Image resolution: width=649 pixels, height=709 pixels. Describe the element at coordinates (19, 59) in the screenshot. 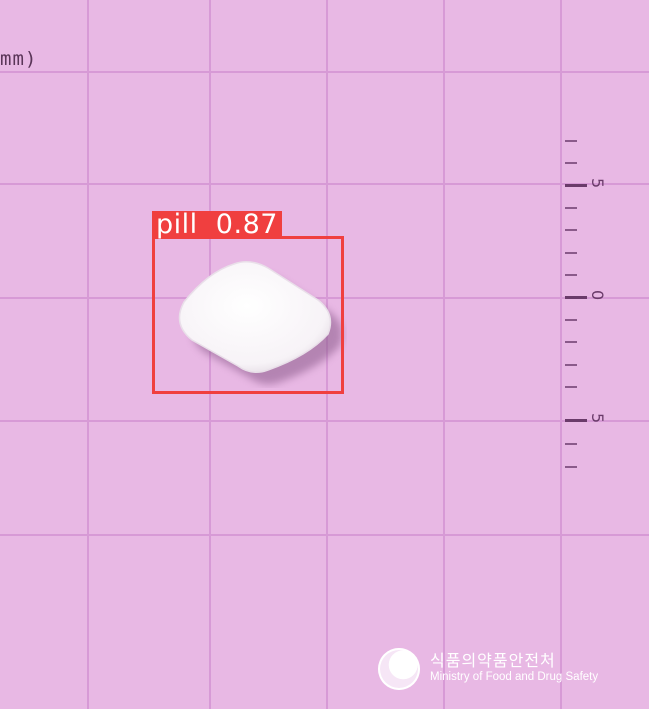

I see `scale-unit-label: mm)` at that location.